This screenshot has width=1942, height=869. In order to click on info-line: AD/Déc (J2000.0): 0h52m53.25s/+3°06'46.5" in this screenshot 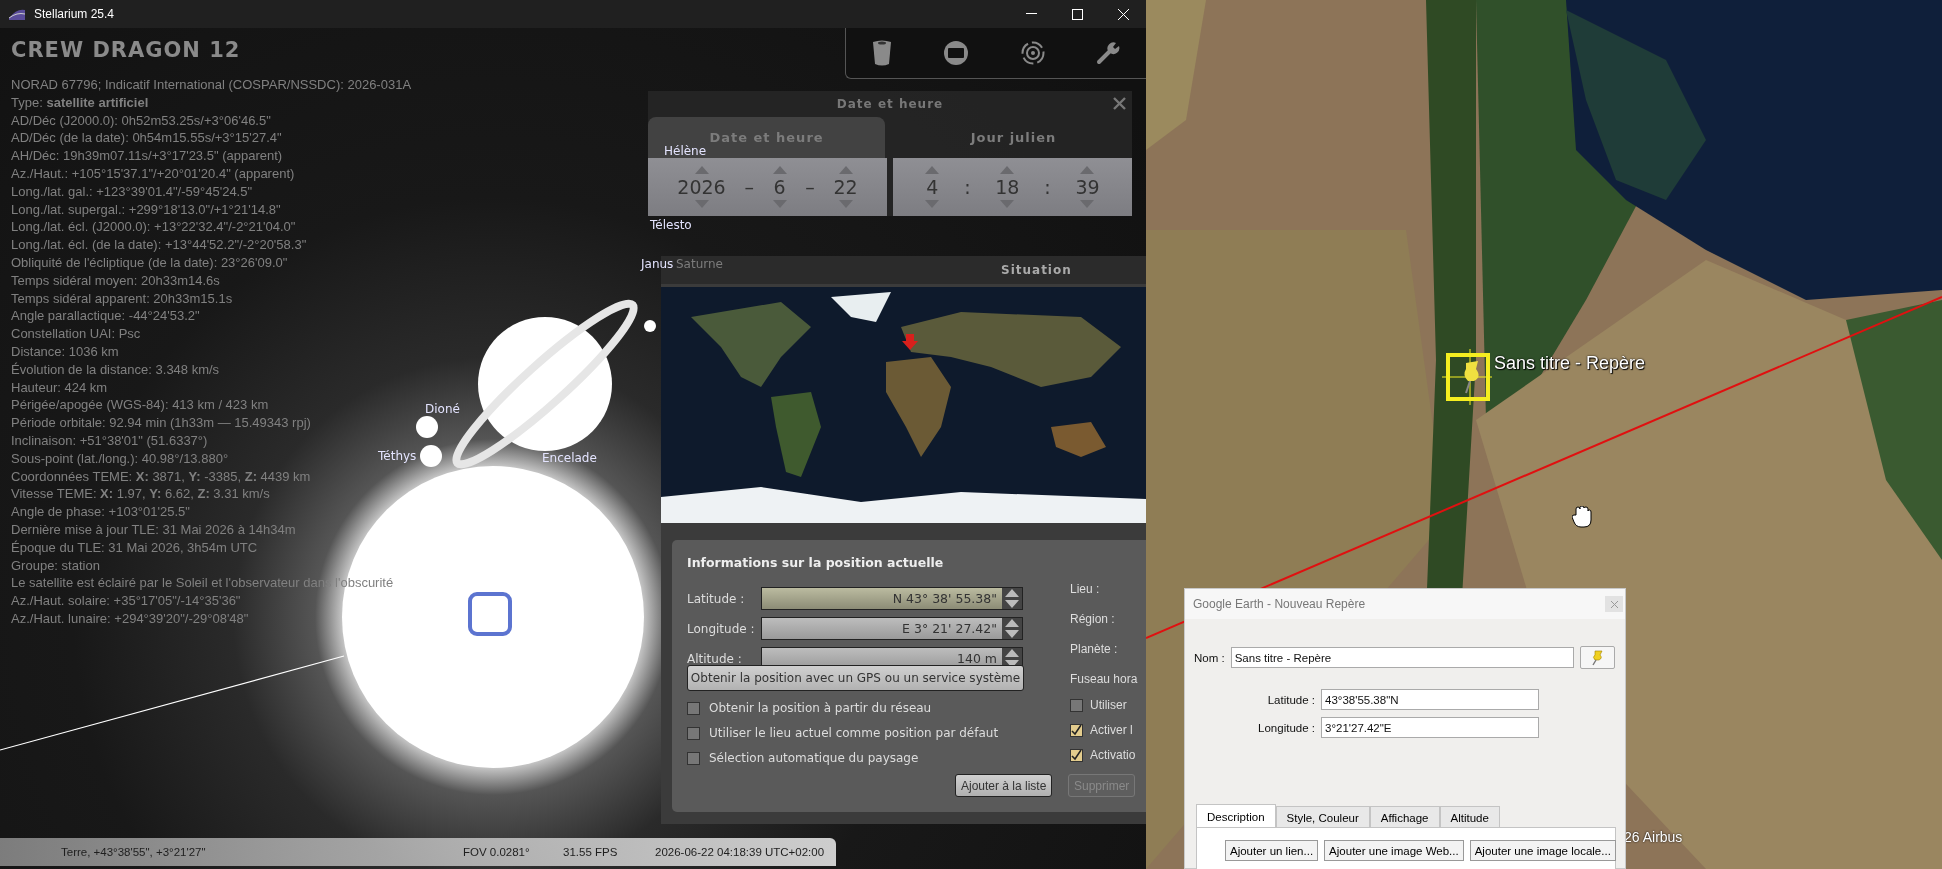, I will do `click(141, 120)`.